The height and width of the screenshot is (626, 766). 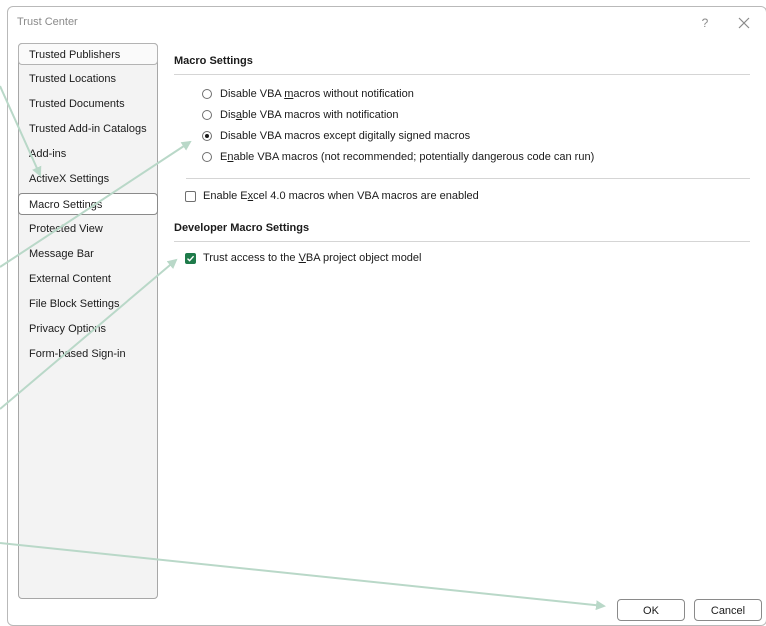 What do you see at coordinates (47, 22) in the screenshot?
I see `window-title: Trust Center` at bounding box center [47, 22].